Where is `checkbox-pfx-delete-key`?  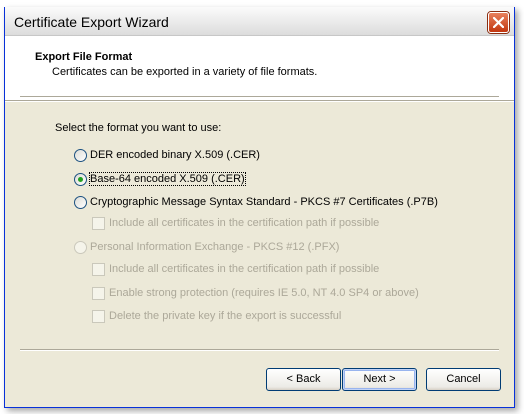 checkbox-pfx-delete-key is located at coordinates (98, 316).